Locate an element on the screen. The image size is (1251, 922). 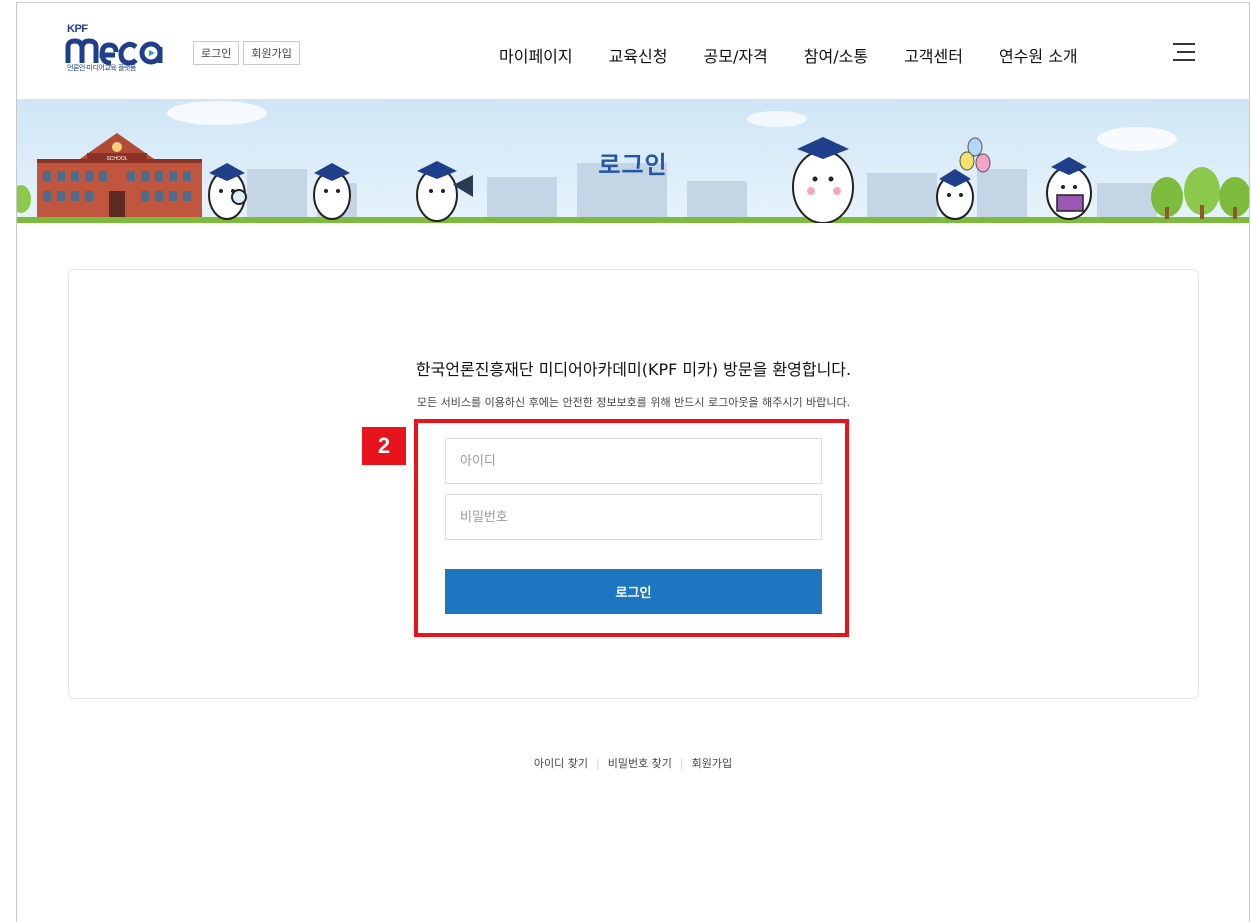
annotation-highlight-box is located at coordinates (631, 528).